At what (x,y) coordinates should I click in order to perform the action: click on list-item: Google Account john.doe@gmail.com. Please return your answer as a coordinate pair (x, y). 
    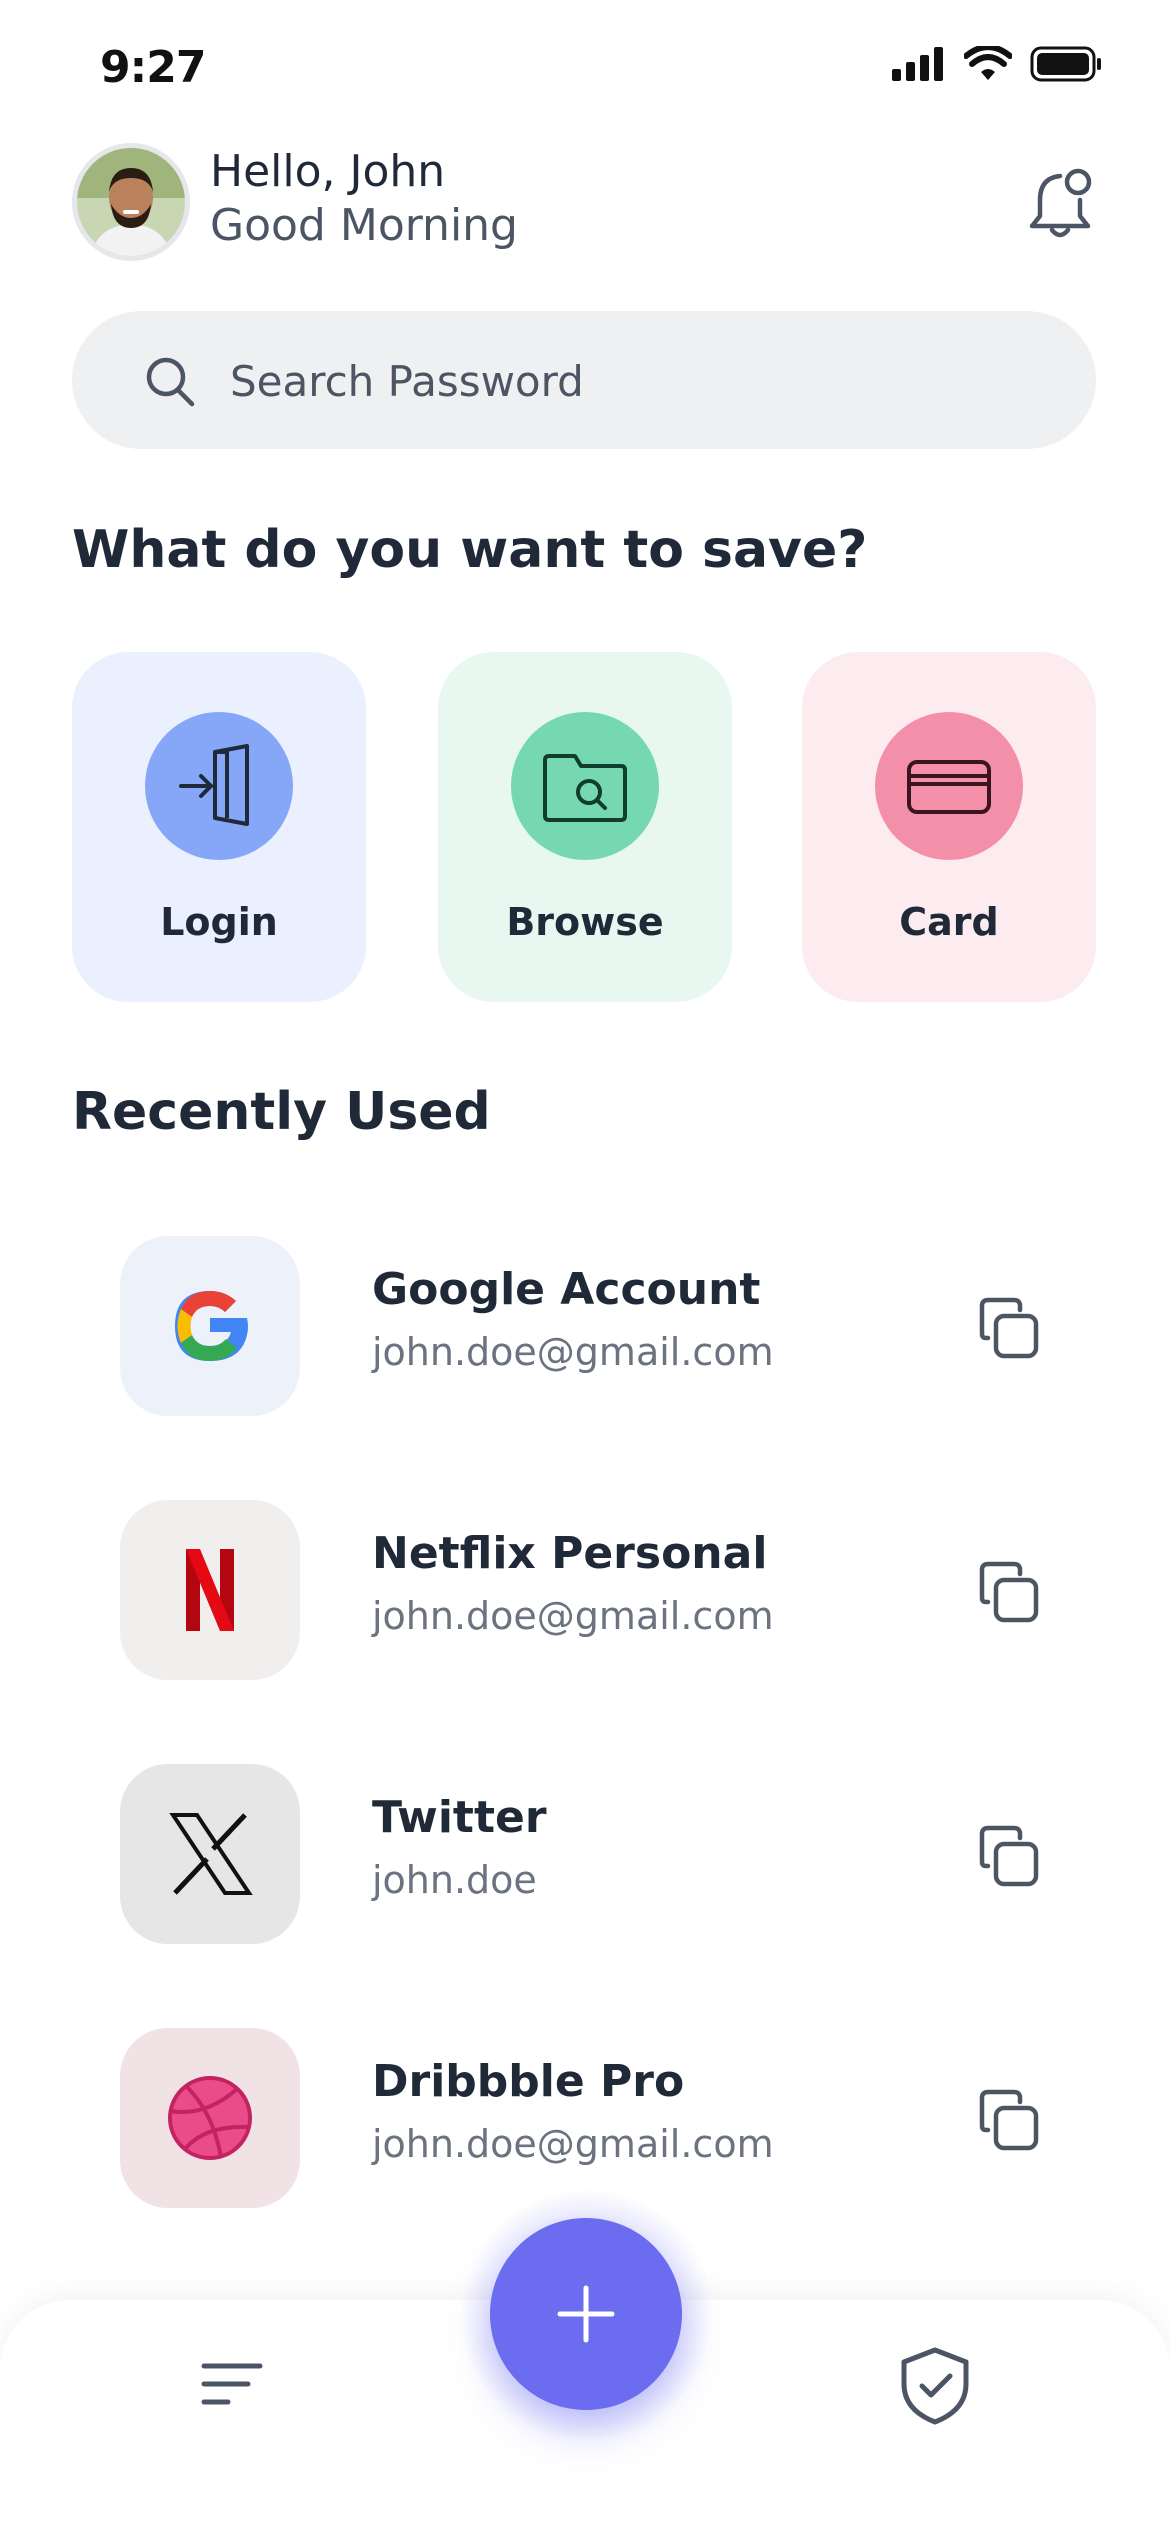
    Looking at the image, I should click on (610, 1326).